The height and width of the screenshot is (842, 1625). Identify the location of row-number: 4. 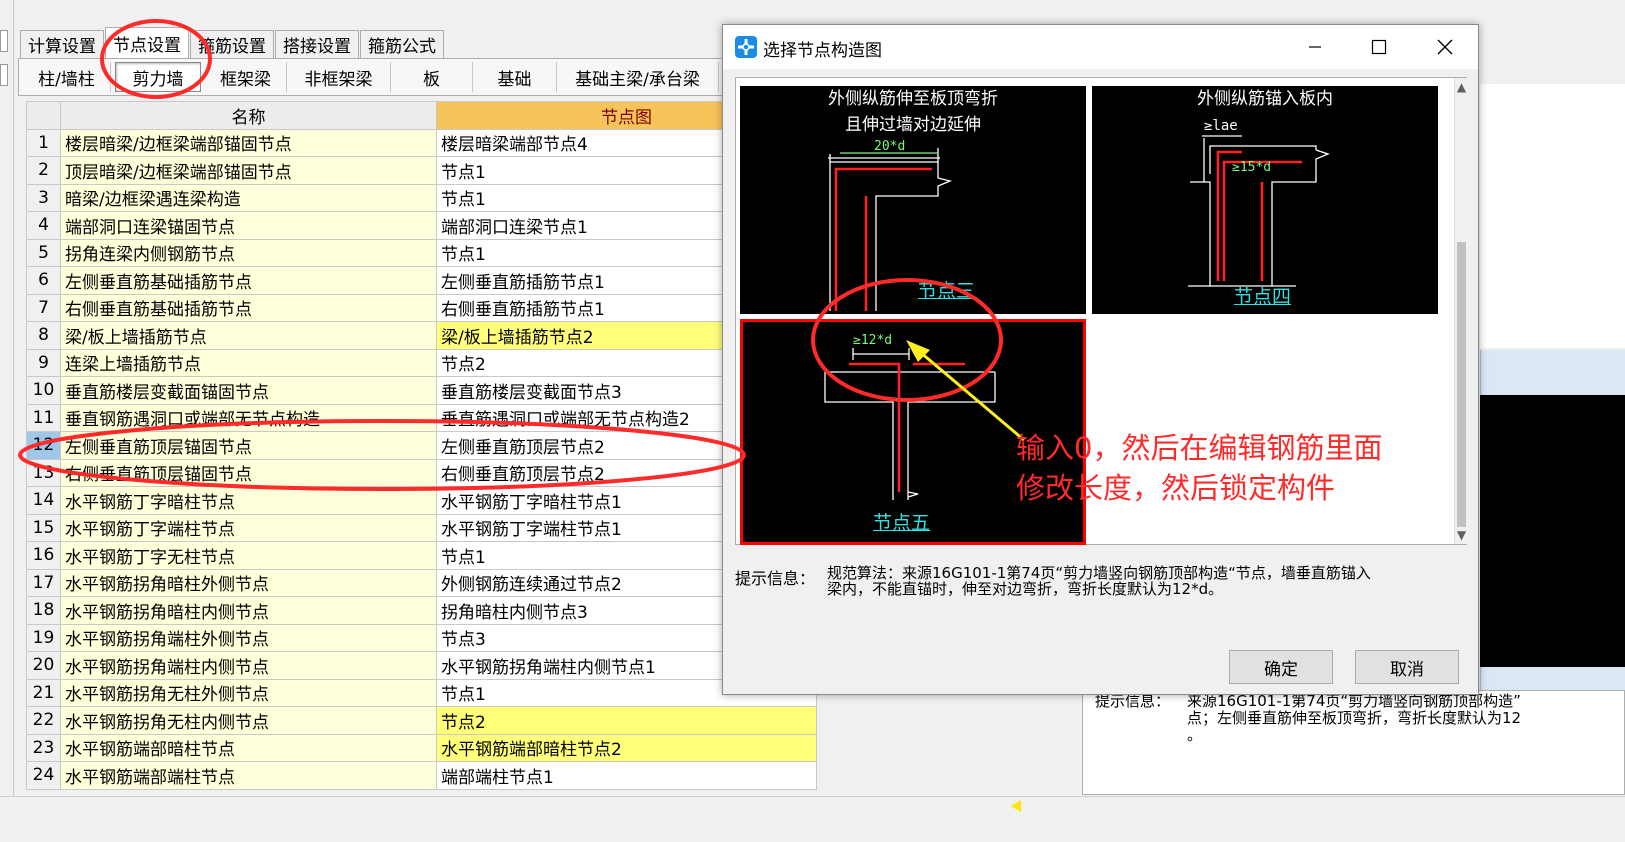
(43, 225).